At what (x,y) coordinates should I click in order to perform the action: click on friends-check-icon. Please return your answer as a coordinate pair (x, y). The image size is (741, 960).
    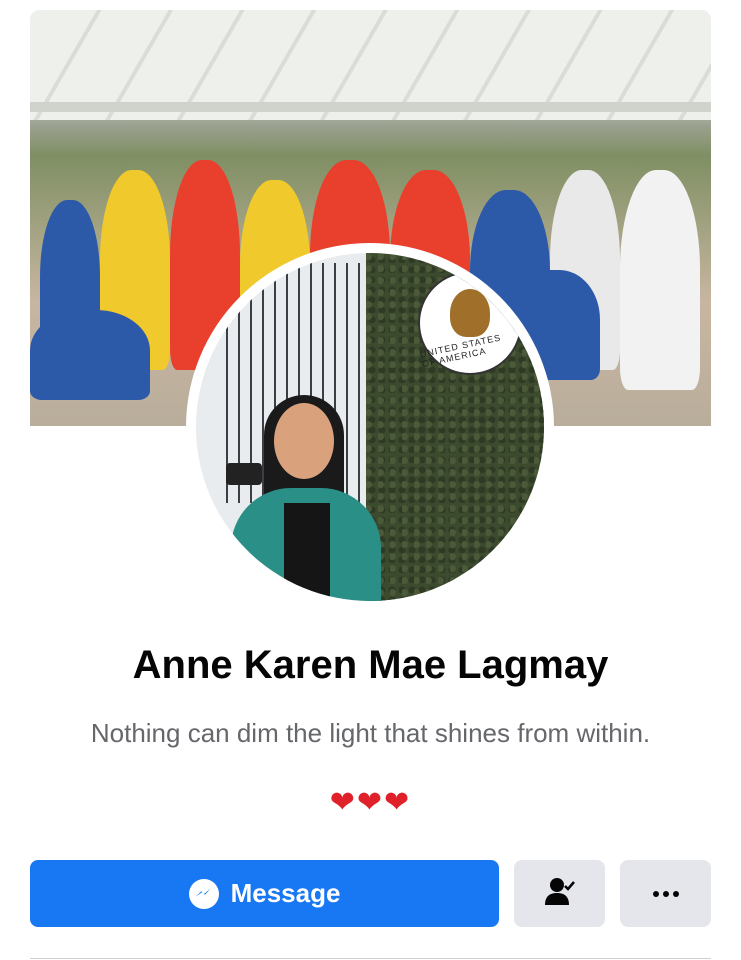
    Looking at the image, I should click on (560, 893).